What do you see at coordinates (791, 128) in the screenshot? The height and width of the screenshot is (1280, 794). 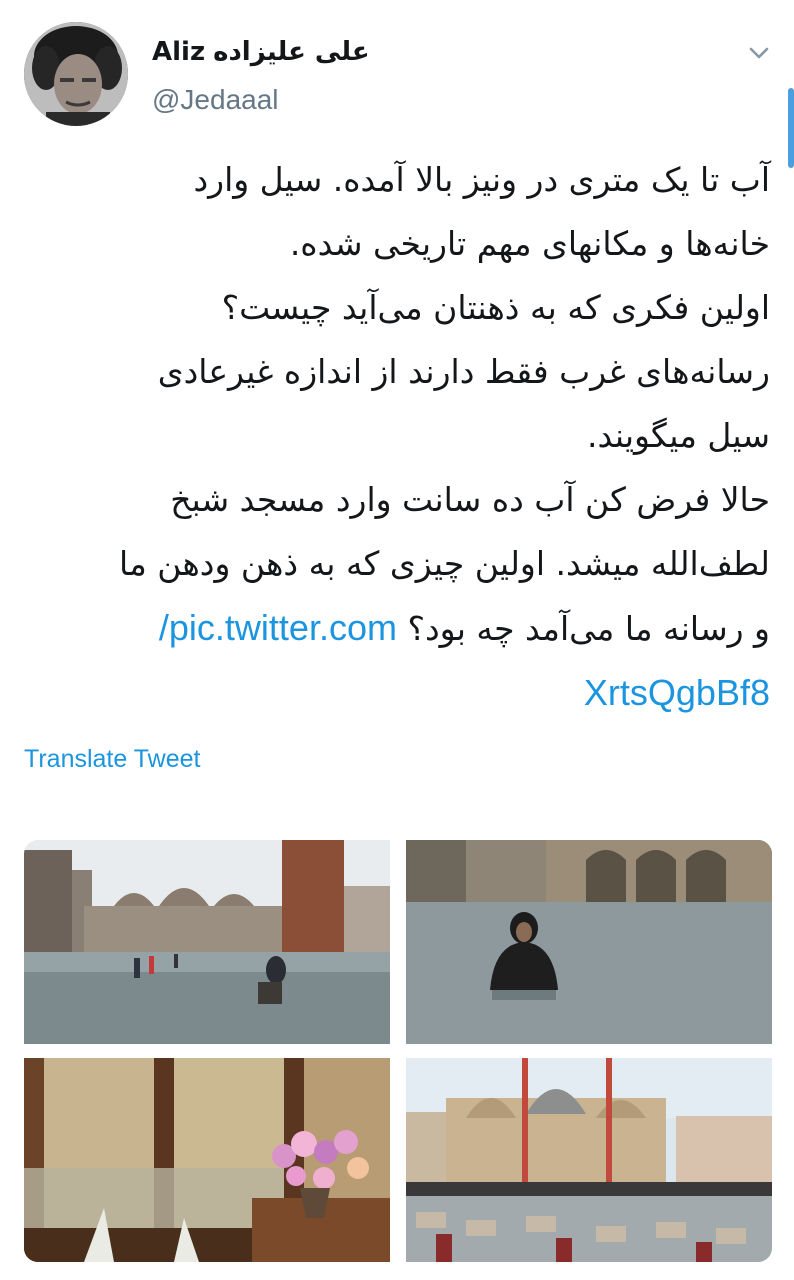 I see `scrollbar` at bounding box center [791, 128].